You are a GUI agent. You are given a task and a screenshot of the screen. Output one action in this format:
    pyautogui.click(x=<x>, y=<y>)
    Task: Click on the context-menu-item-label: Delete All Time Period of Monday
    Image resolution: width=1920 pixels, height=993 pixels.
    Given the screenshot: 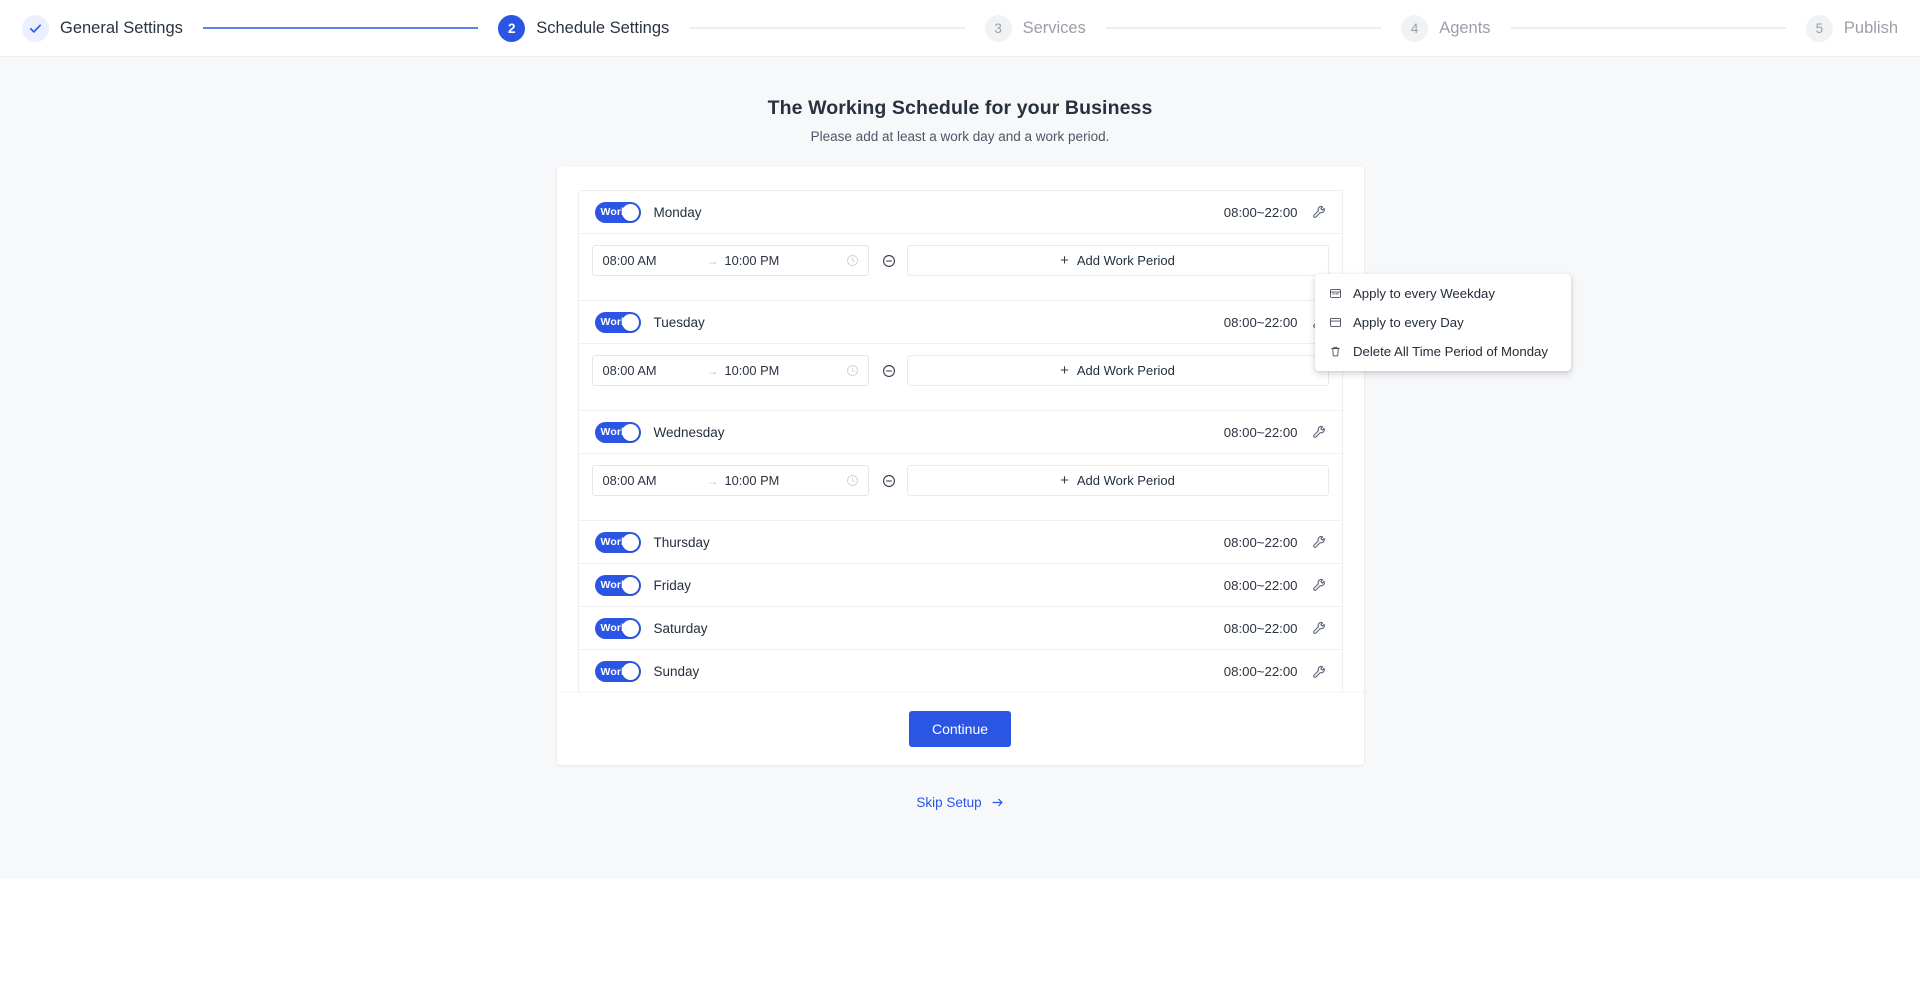 What is the action you would take?
    pyautogui.click(x=1450, y=351)
    